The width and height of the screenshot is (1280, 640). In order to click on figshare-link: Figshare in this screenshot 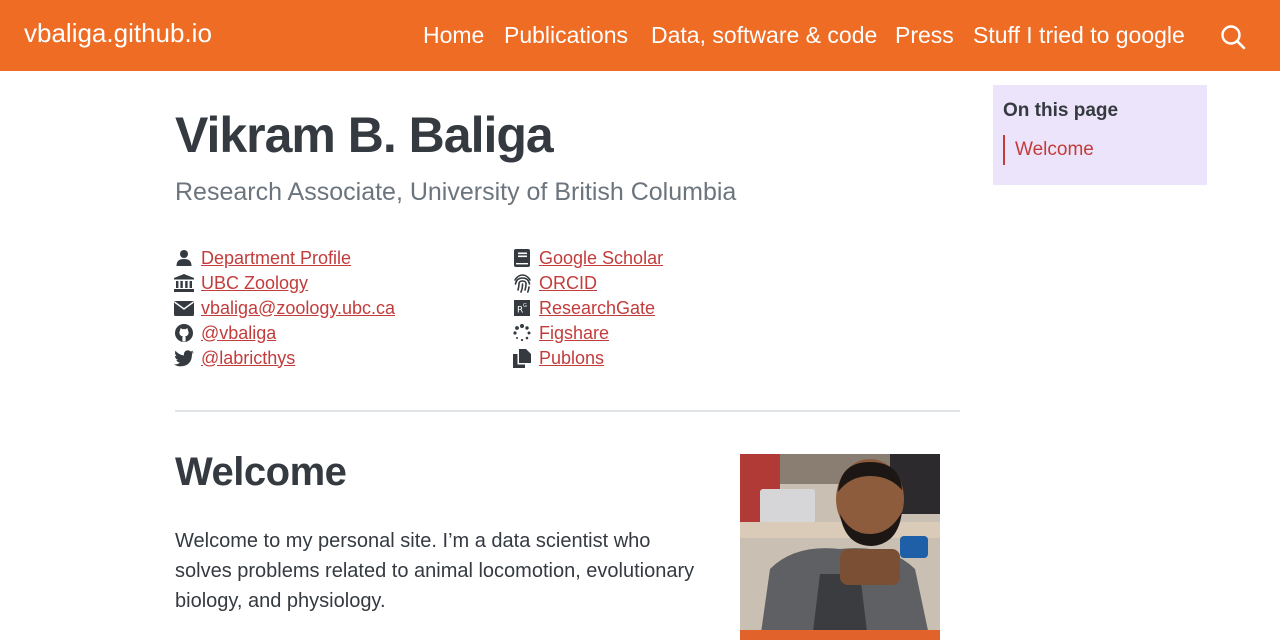, I will do `click(574, 333)`.